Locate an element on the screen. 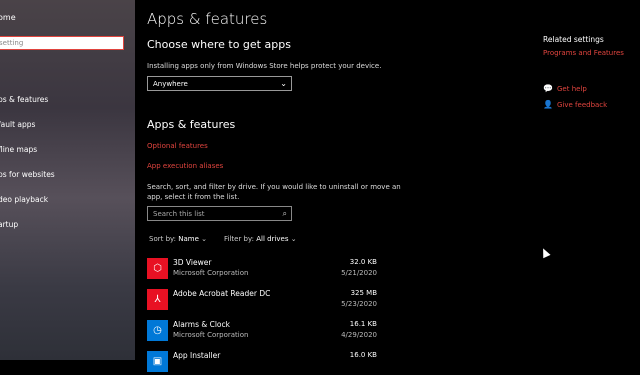  cube-icon: ⬡ is located at coordinates (157, 268).